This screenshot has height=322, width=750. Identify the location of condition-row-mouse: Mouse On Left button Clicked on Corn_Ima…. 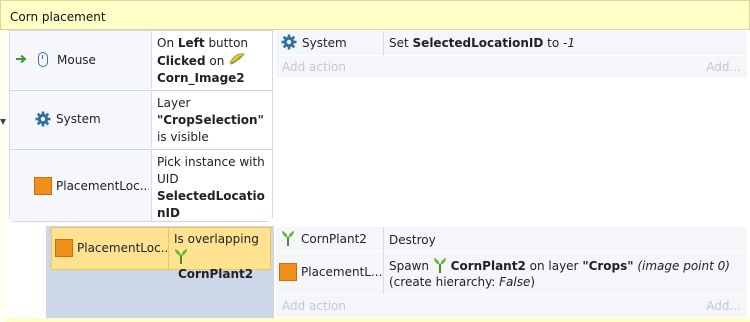
(141, 60).